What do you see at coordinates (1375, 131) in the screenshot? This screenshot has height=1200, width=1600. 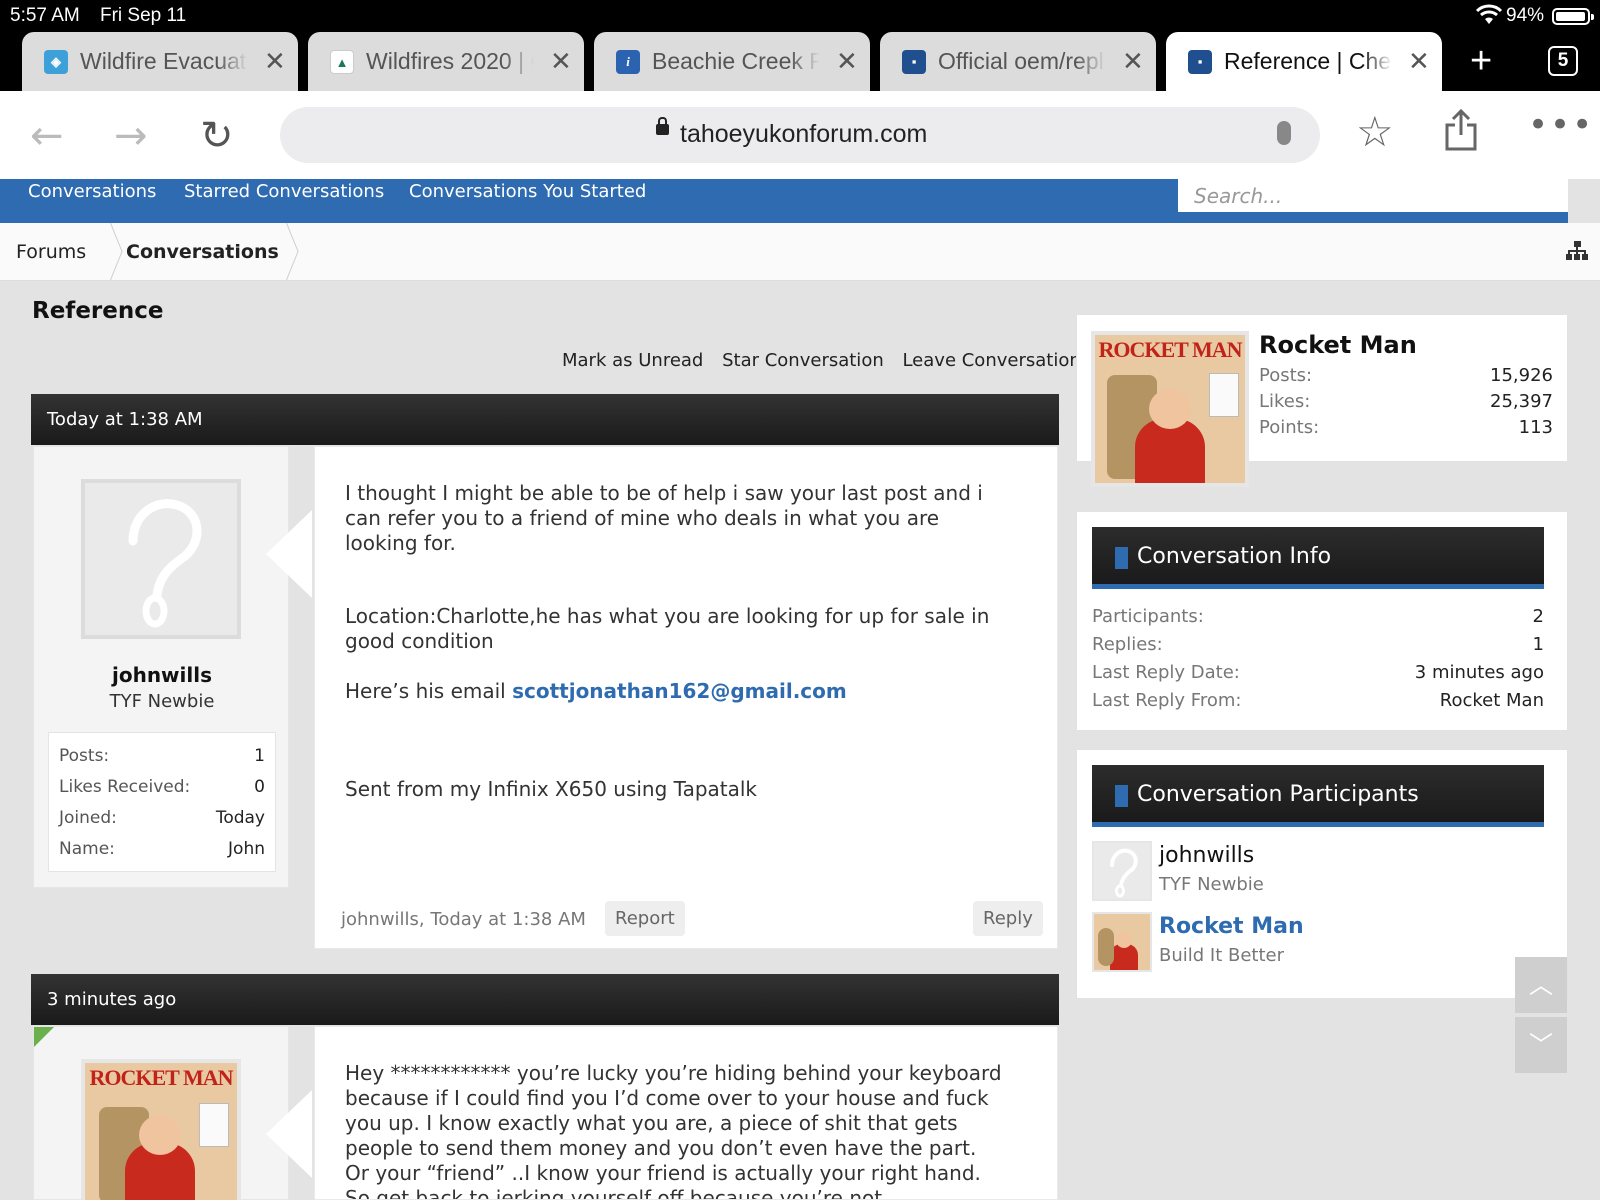 I see `bookmark-star-icon: ☆` at bounding box center [1375, 131].